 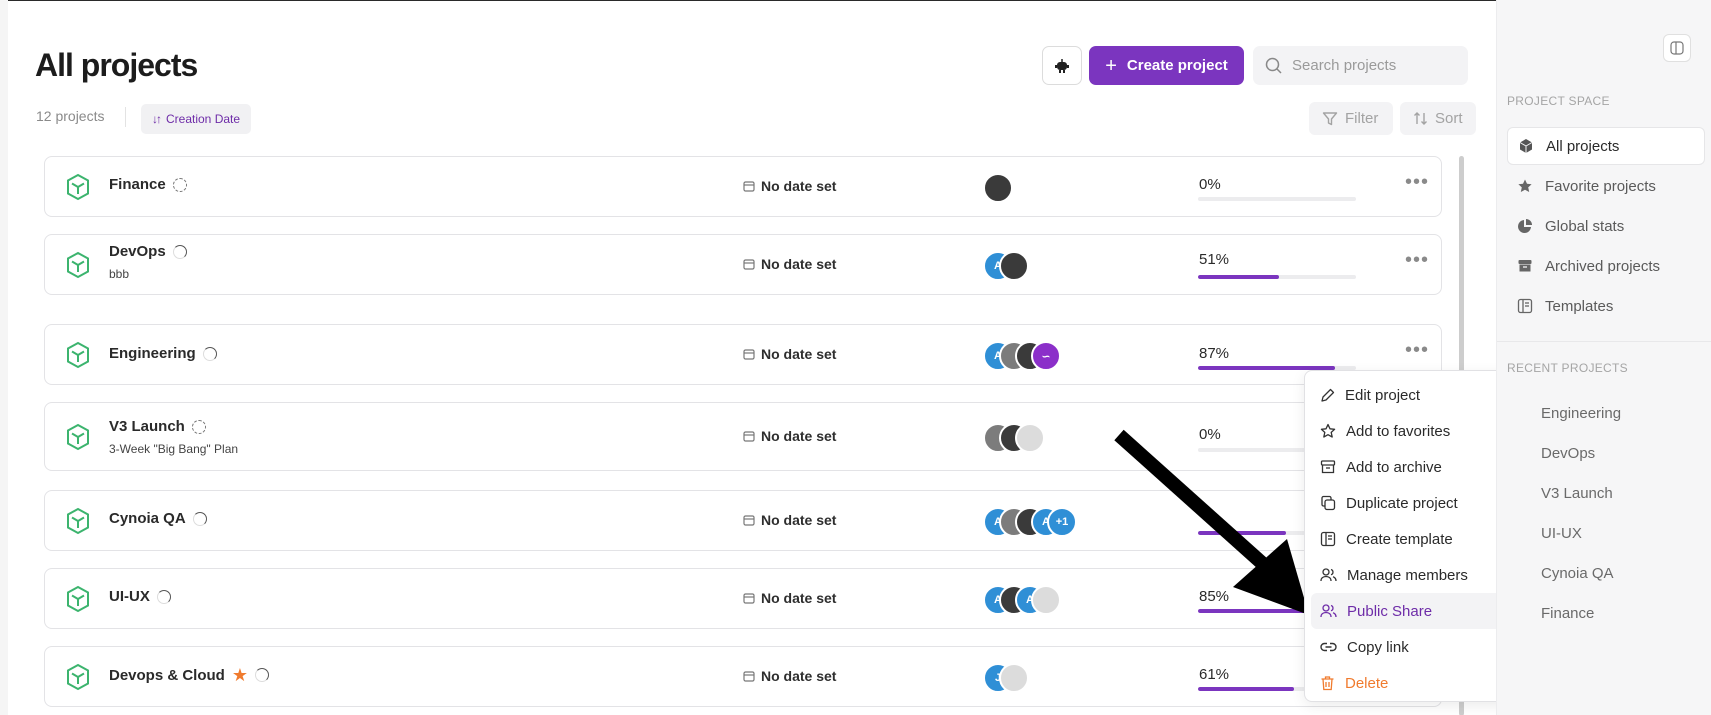 I want to click on robot-icon, so click(x=1062, y=65).